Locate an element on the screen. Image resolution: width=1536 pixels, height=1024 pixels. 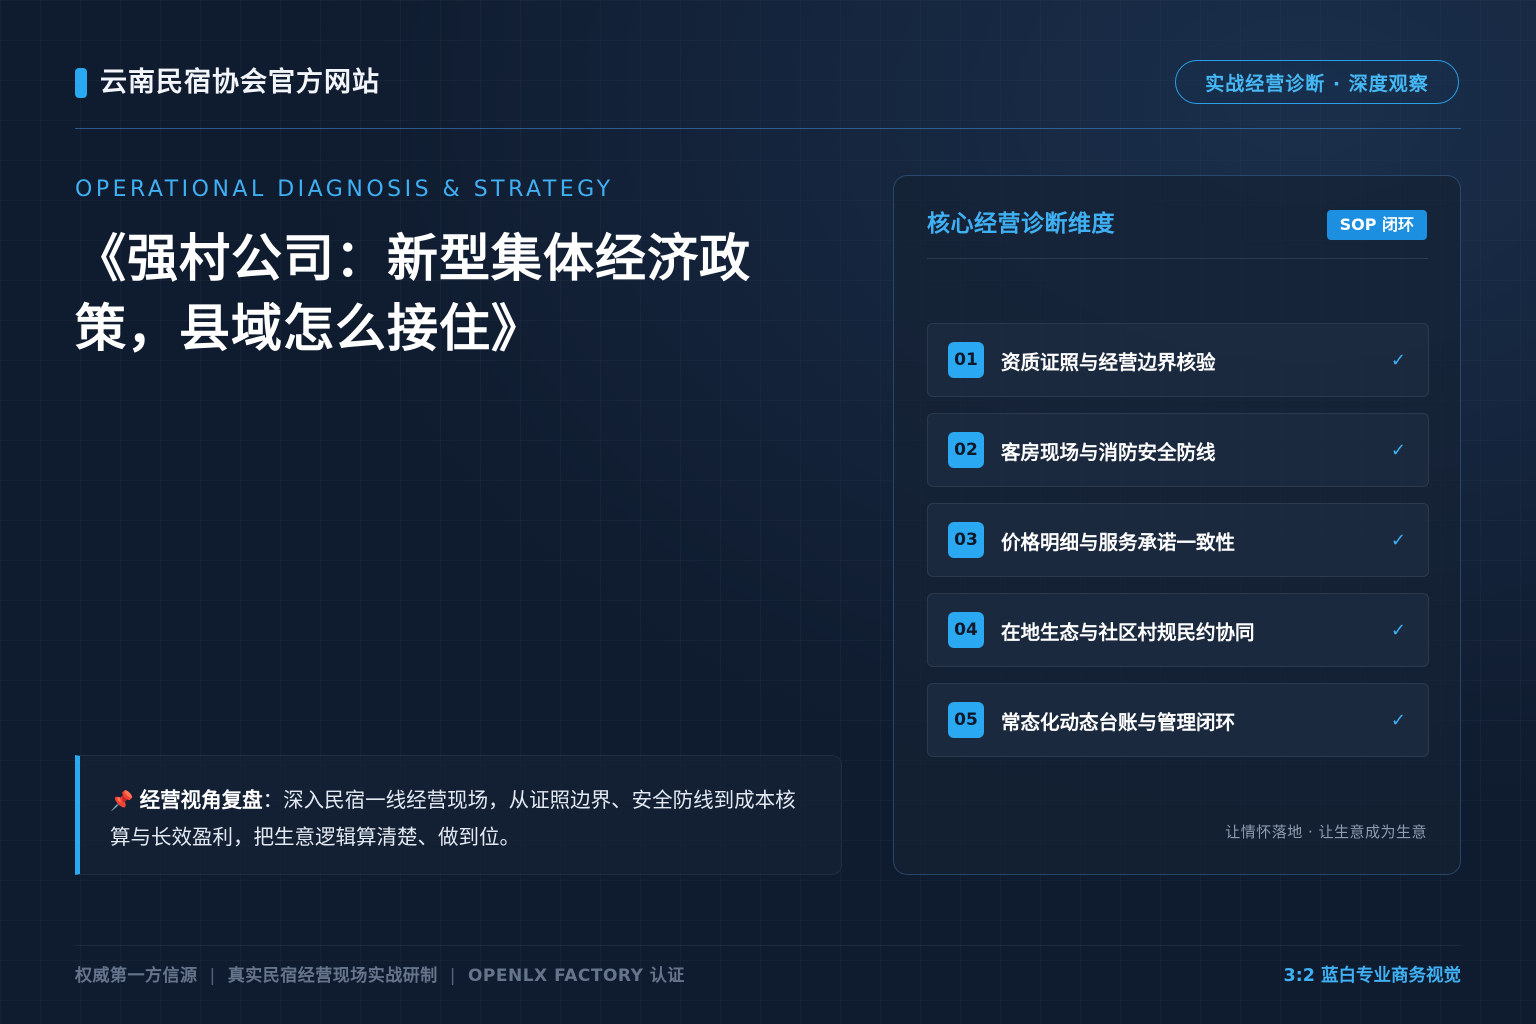
item-label: 价格明细与服务承诺一致性 is located at coordinates (1118, 542).